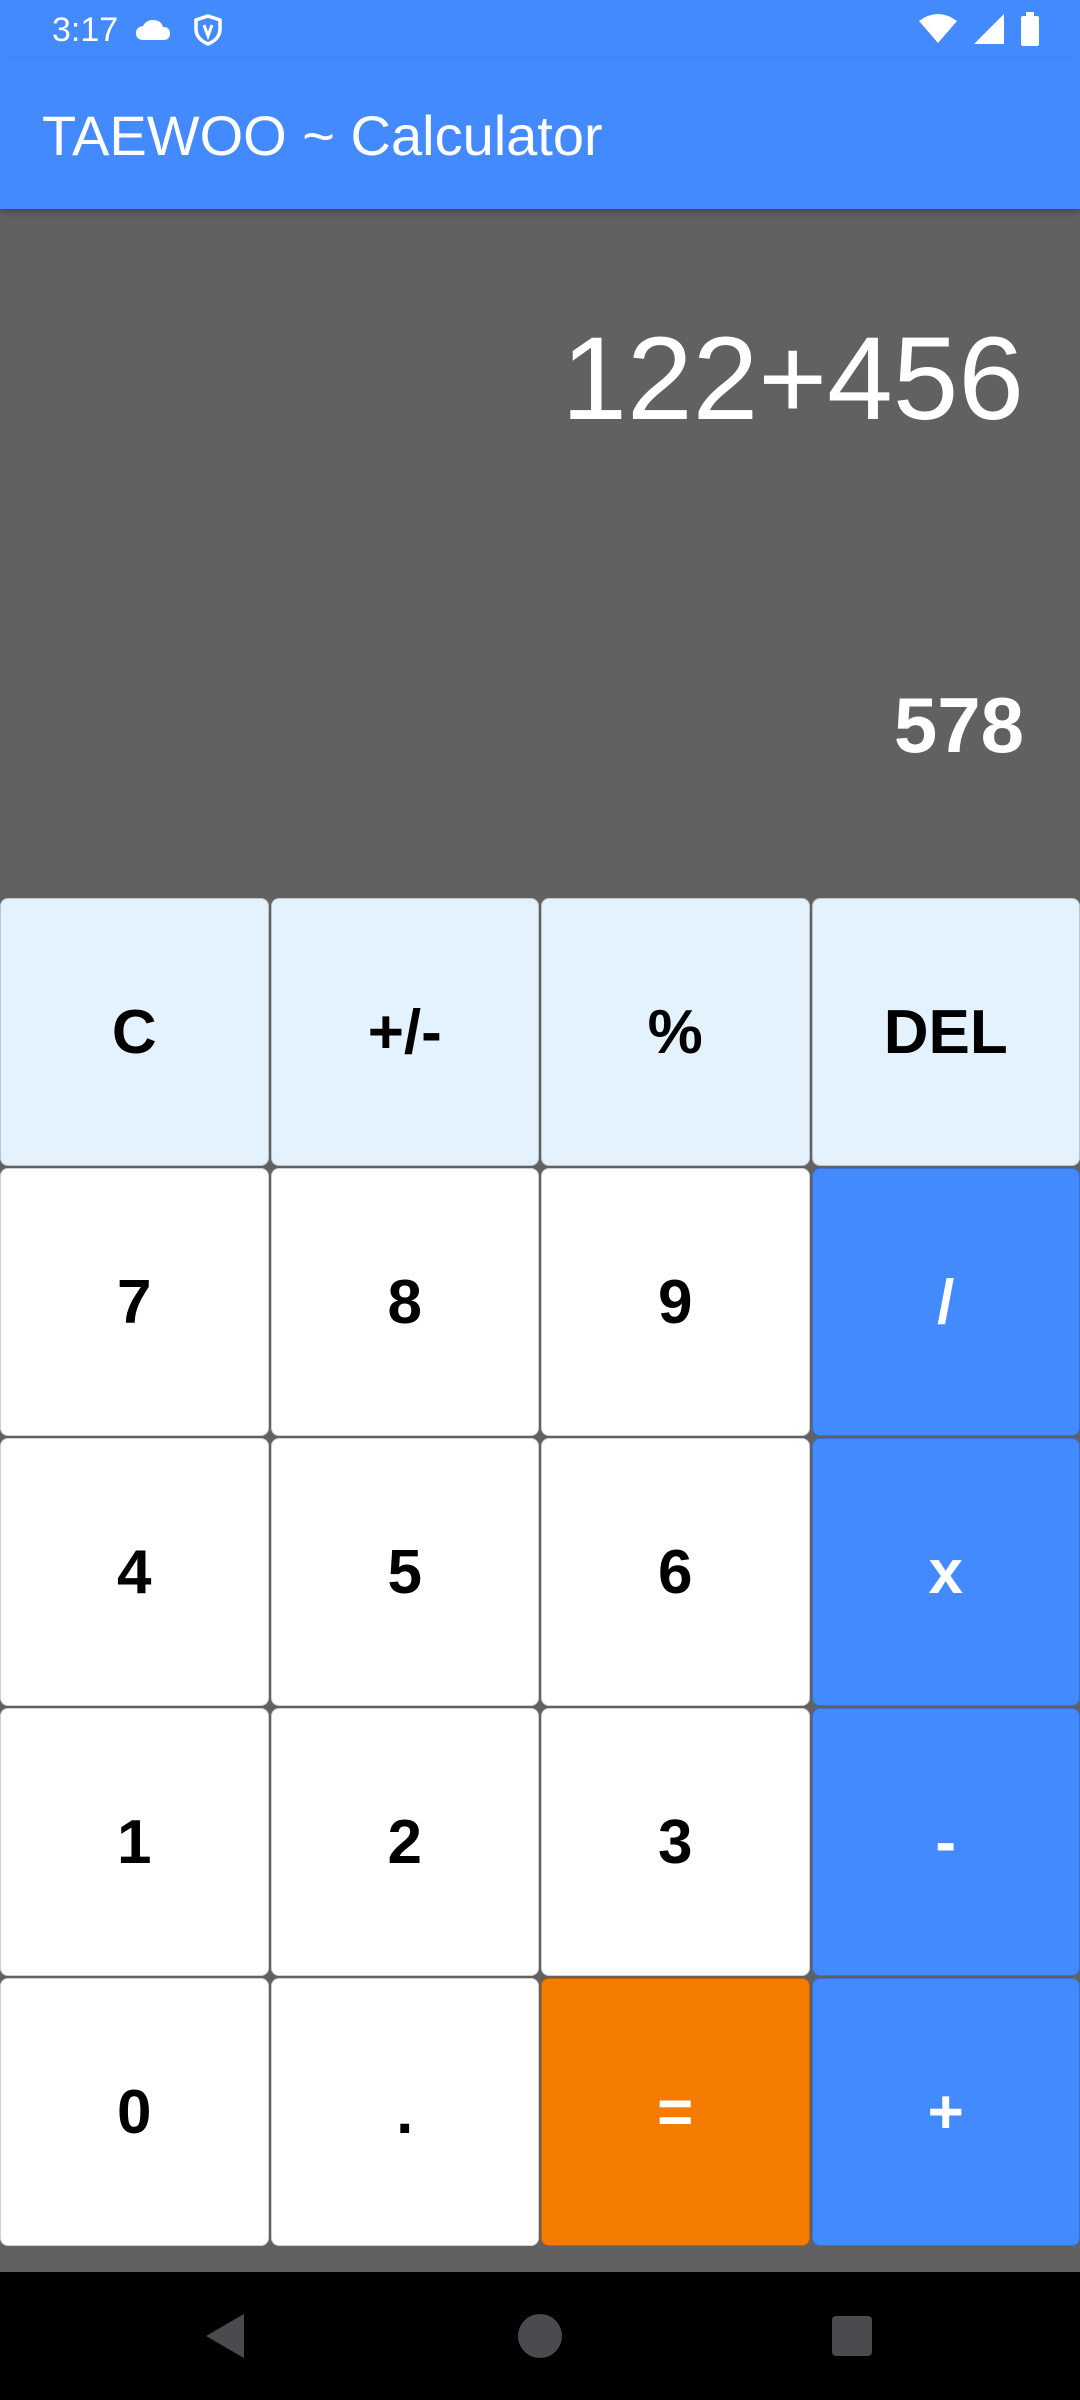  I want to click on percent-button: %, so click(675, 1032).